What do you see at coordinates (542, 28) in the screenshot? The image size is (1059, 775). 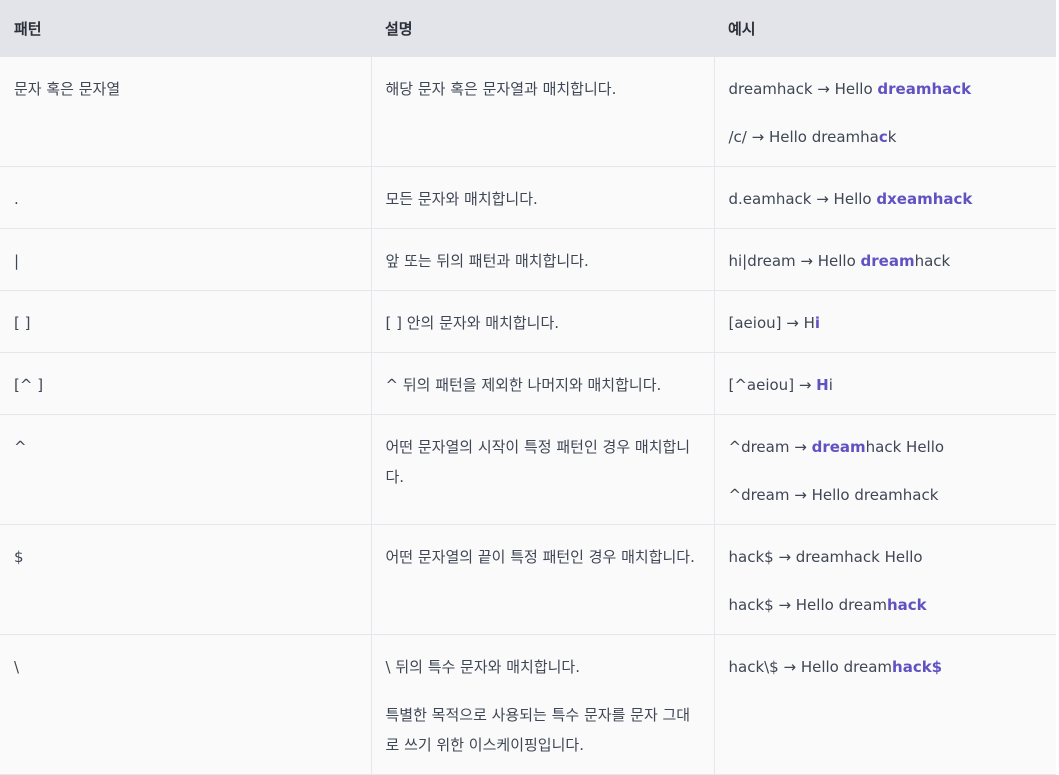 I see `header-description: 설명` at bounding box center [542, 28].